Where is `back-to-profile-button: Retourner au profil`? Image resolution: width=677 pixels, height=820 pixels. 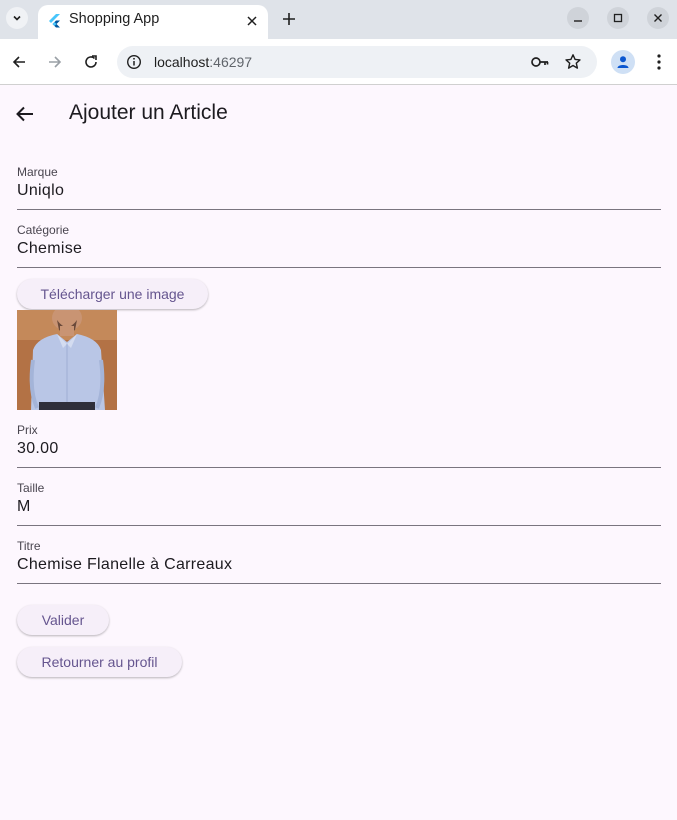
back-to-profile-button: Retourner au profil is located at coordinates (99, 662).